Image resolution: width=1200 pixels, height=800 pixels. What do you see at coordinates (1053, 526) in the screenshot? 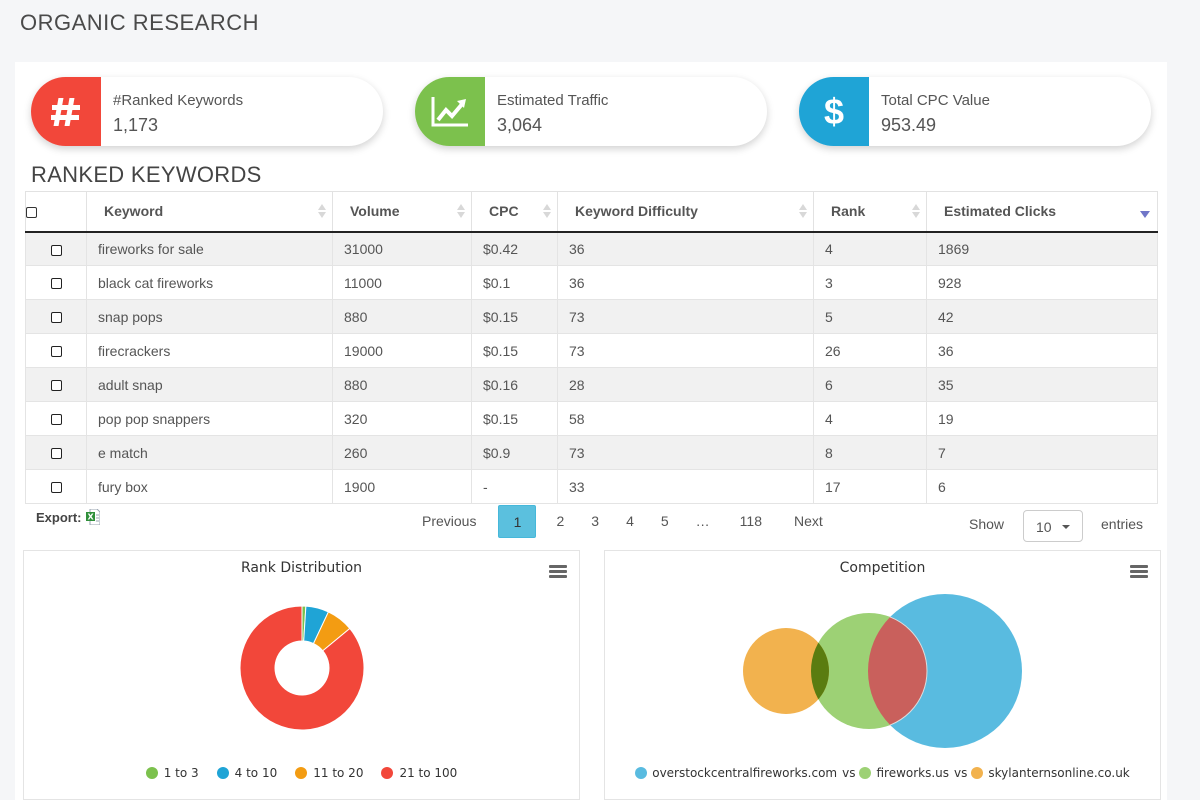
I see `entries-per-page-select: 10` at bounding box center [1053, 526].